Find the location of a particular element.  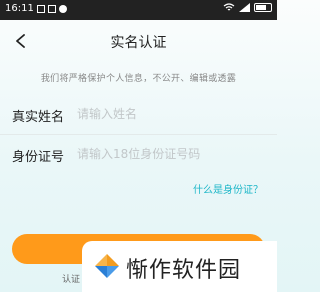

page-title: 实名认证 is located at coordinates (138, 43).